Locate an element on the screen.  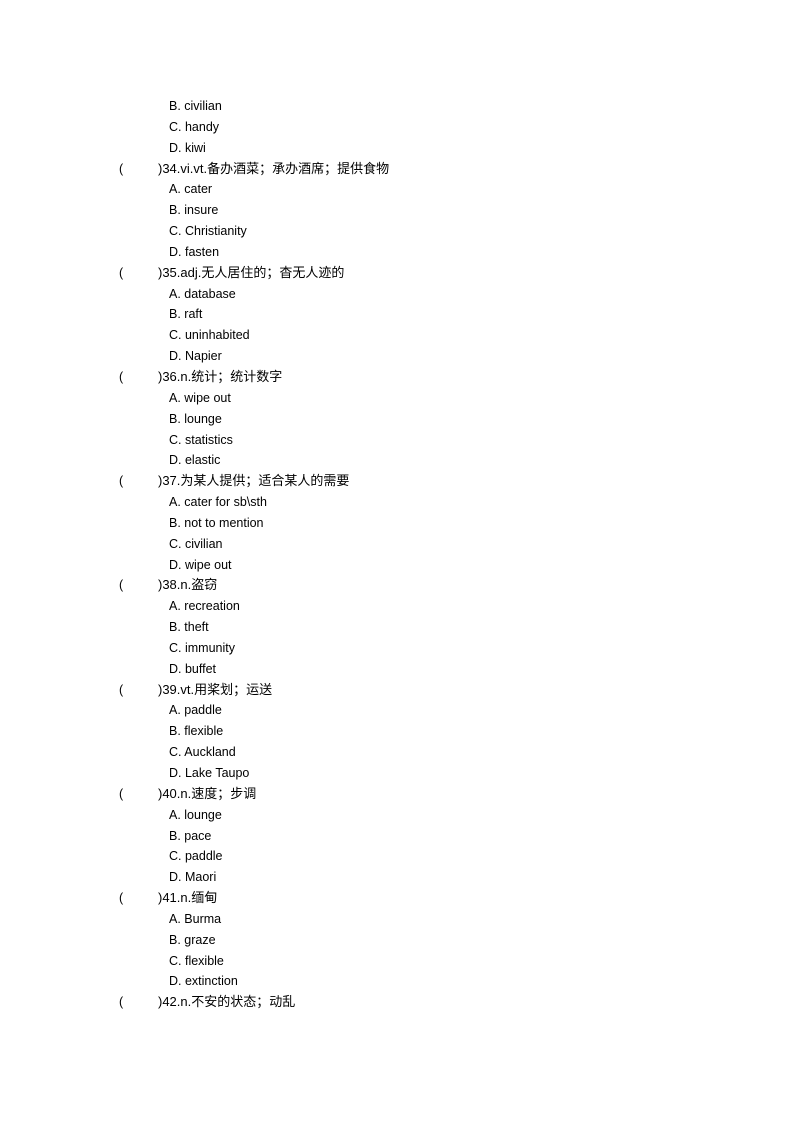
option-line: D. fasten is located at coordinates (397, 252).